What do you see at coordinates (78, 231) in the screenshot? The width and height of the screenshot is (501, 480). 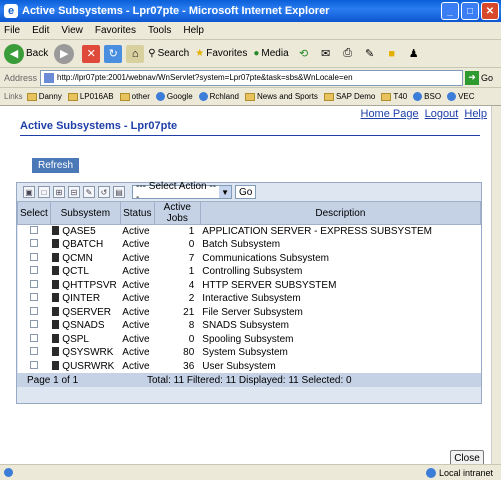 I see `subsystem-name: QASE5` at bounding box center [78, 231].